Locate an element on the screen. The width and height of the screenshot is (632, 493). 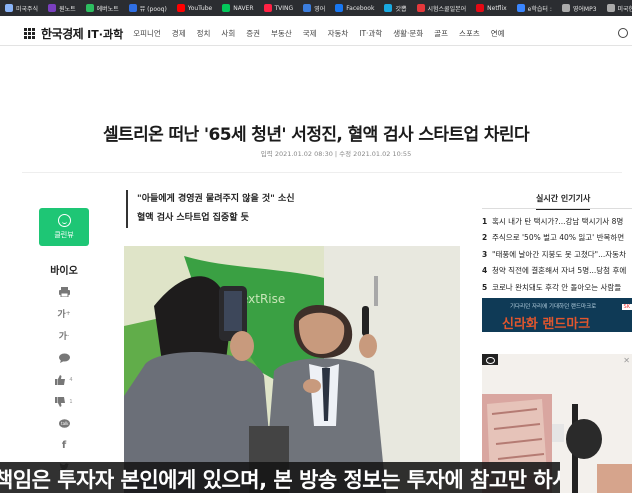
svg-text: talk is located at coordinates (65, 423).